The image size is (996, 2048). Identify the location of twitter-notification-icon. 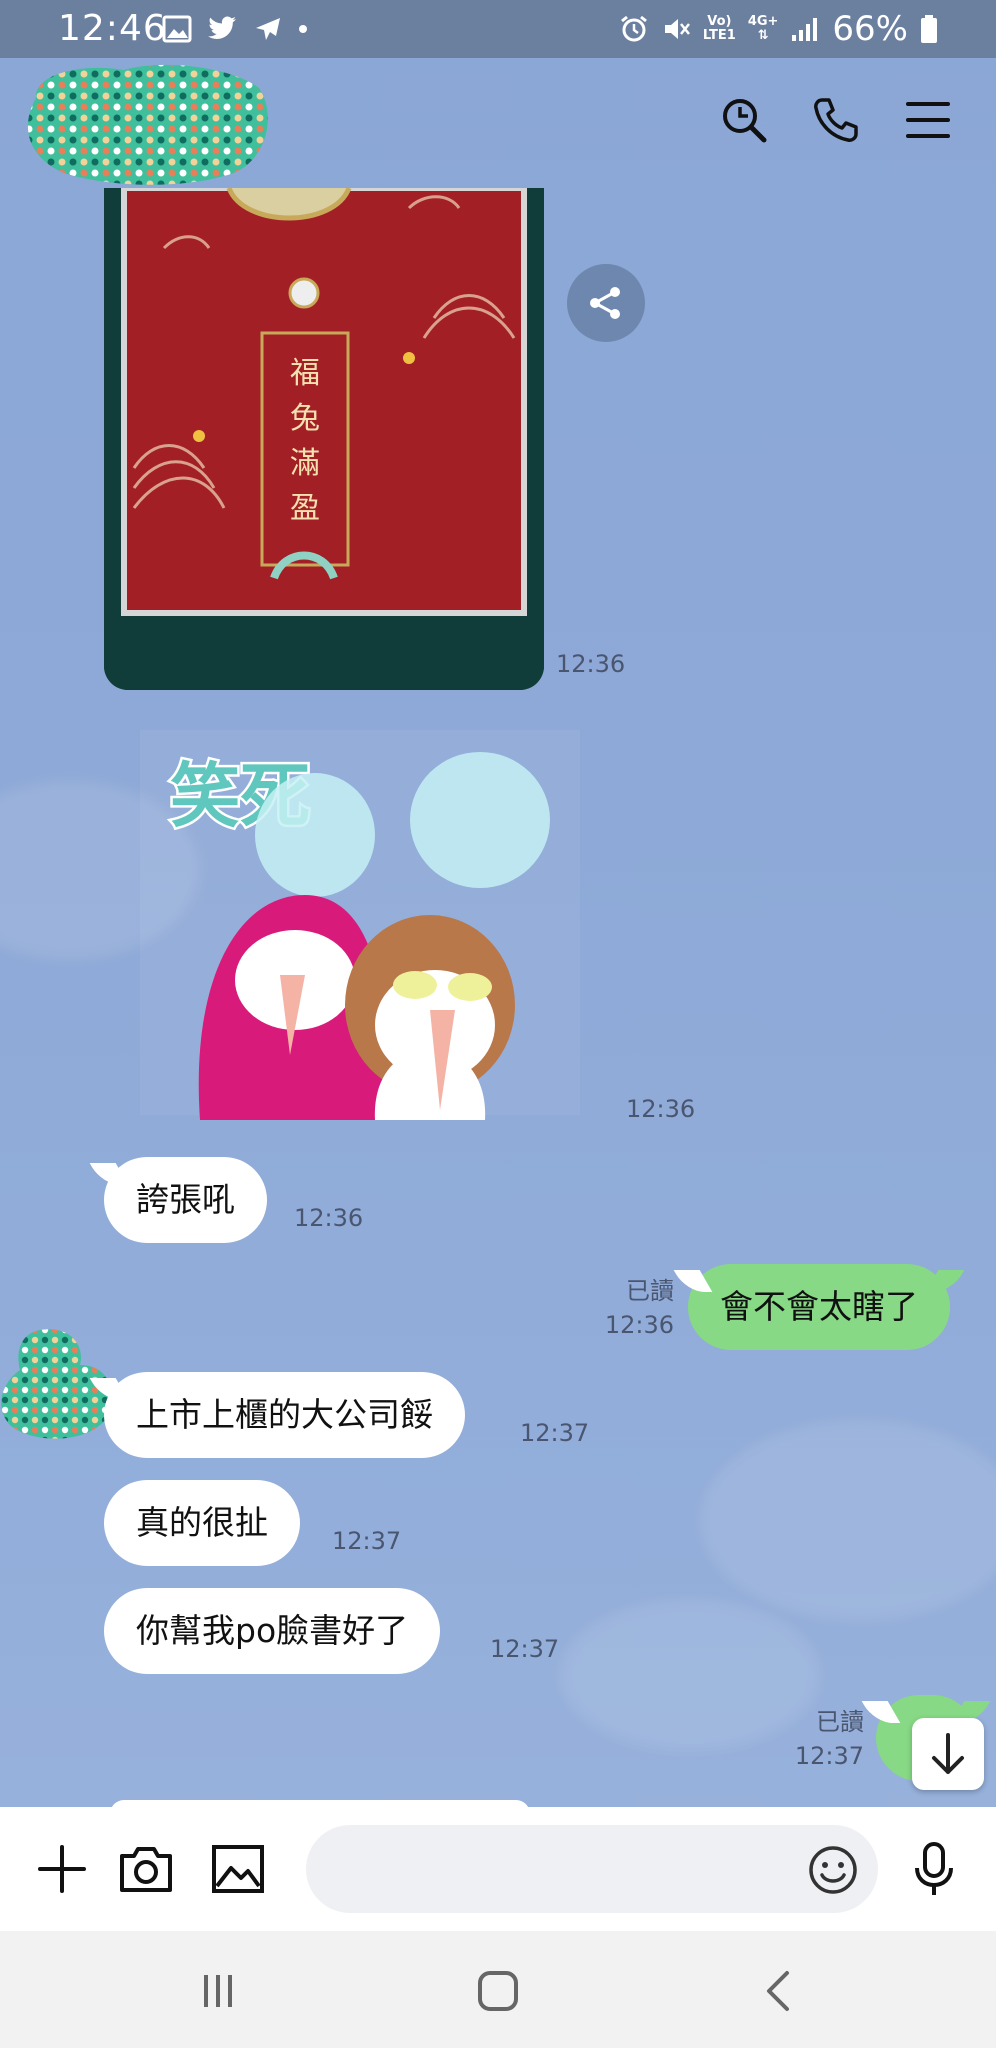
(222, 27).